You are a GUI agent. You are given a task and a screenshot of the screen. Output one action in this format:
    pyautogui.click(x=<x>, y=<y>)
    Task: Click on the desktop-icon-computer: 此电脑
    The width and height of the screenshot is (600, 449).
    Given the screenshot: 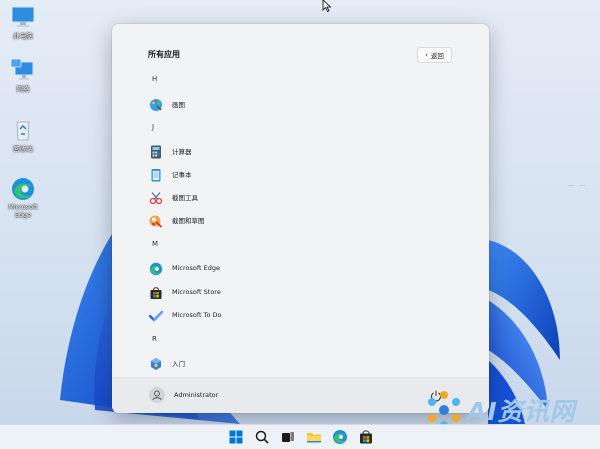 What is the action you would take?
    pyautogui.click(x=23, y=22)
    